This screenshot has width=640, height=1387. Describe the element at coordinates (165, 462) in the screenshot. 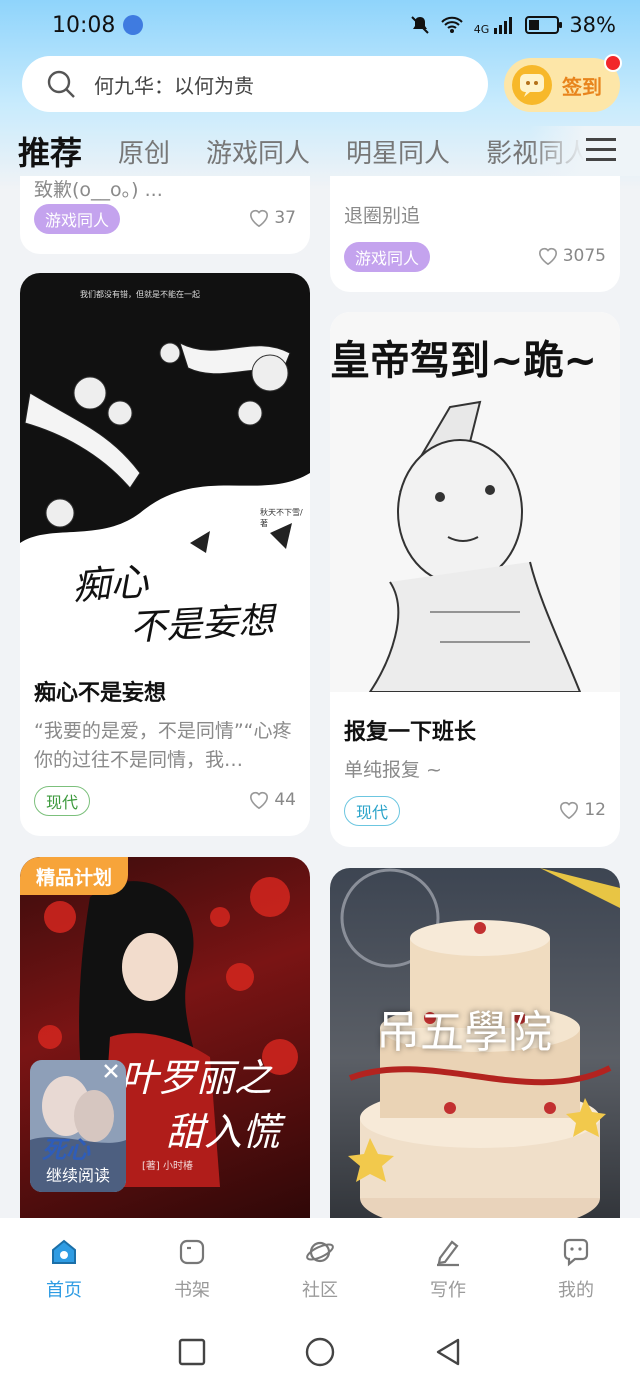

I see `book-cover: 我们都没有错，但就是不能在一起 秋天不下雪/著 痴心 不是妄想` at that location.